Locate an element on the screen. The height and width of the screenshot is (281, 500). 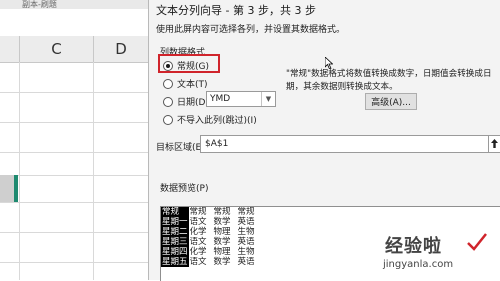
radio-skip-label: 不导入此列(跳过)(I) is located at coordinates (217, 121).